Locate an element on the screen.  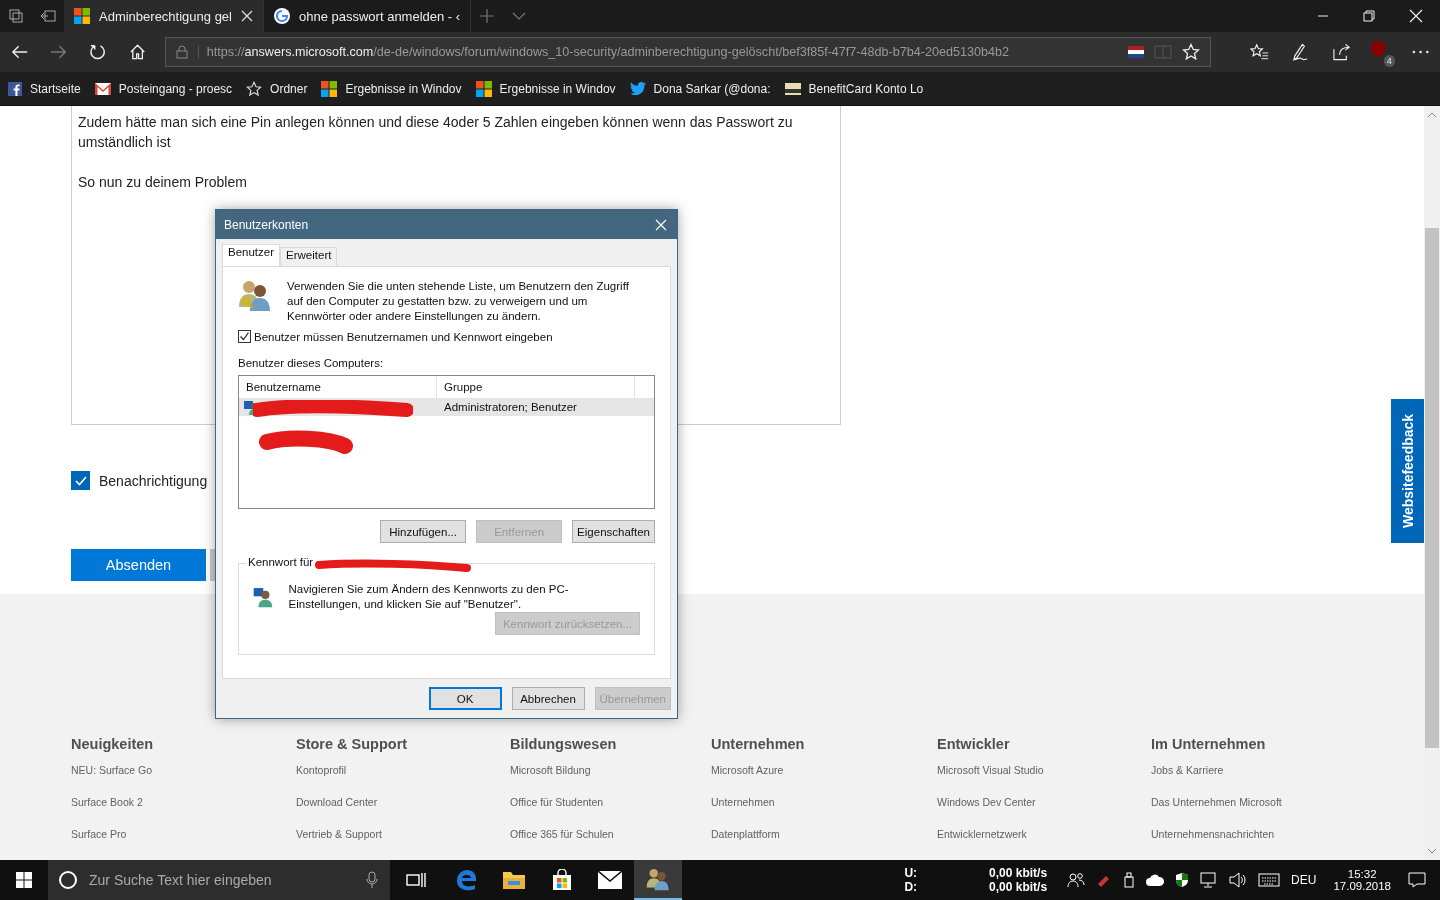
scroll-up-icon is located at coordinates (1432, 115).